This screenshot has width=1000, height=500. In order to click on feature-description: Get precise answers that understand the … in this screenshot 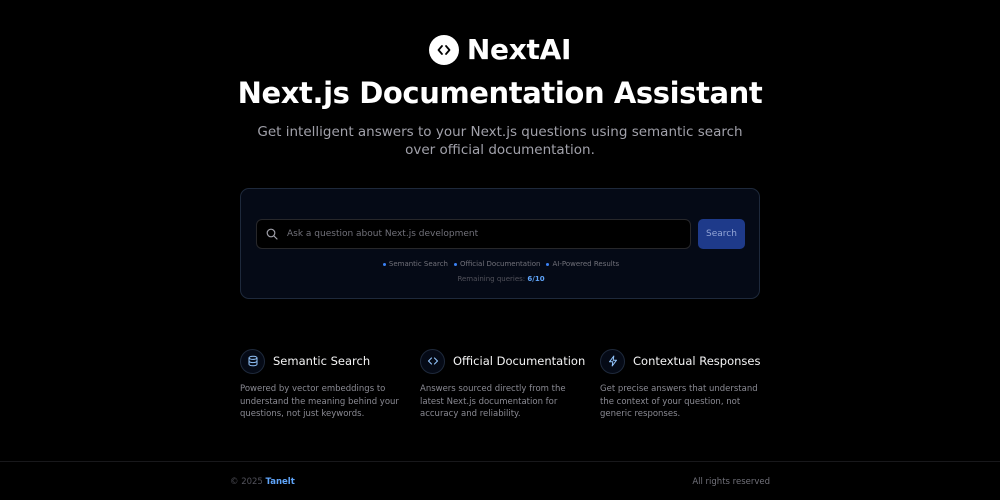, I will do `click(679, 401)`.